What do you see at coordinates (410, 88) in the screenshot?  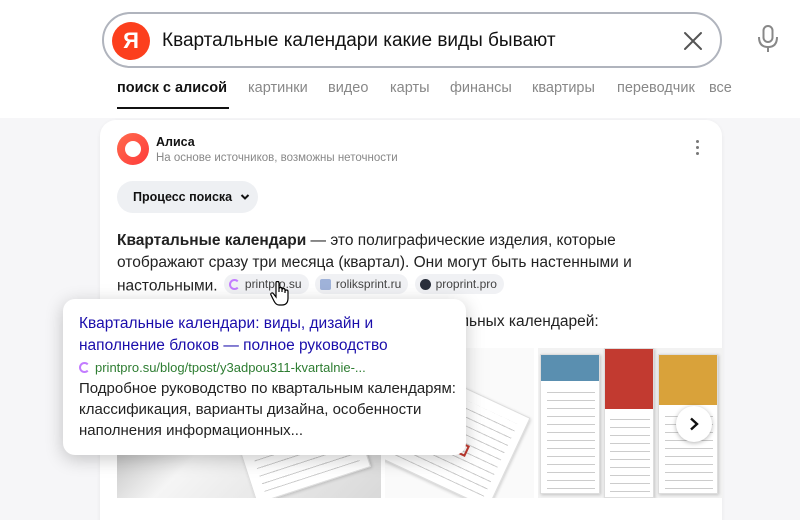 I see `tab-maps: карты` at bounding box center [410, 88].